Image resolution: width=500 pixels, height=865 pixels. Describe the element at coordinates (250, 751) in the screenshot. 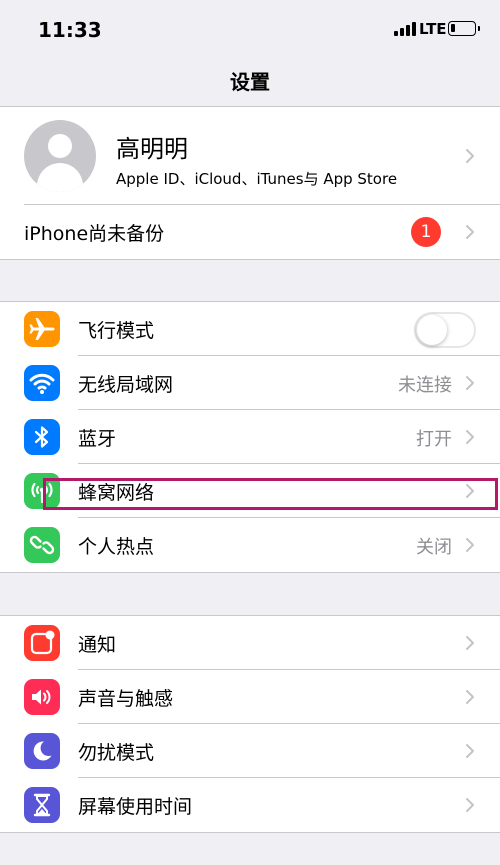

I see `do-not-disturb-row: 勿扰模式` at that location.